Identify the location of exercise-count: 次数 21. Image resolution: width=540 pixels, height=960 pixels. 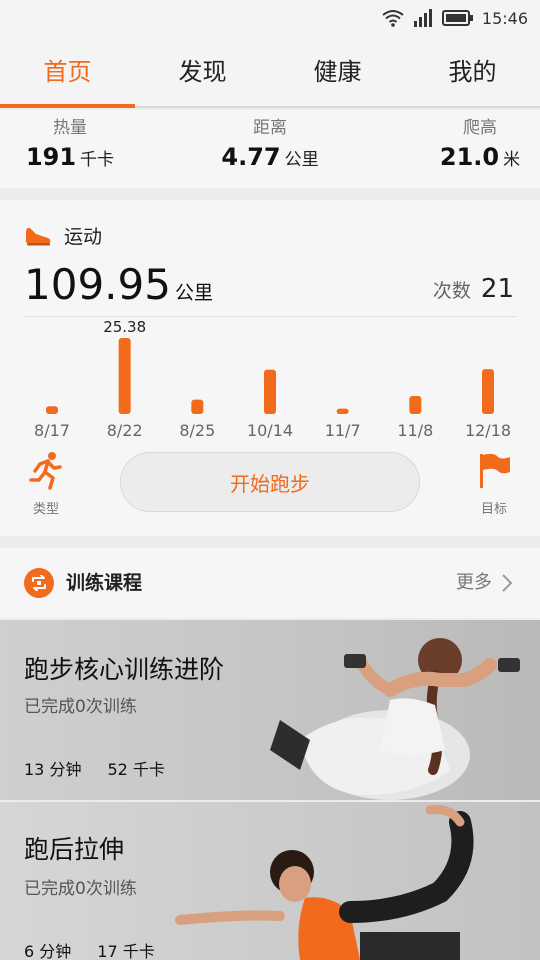
(473, 289).